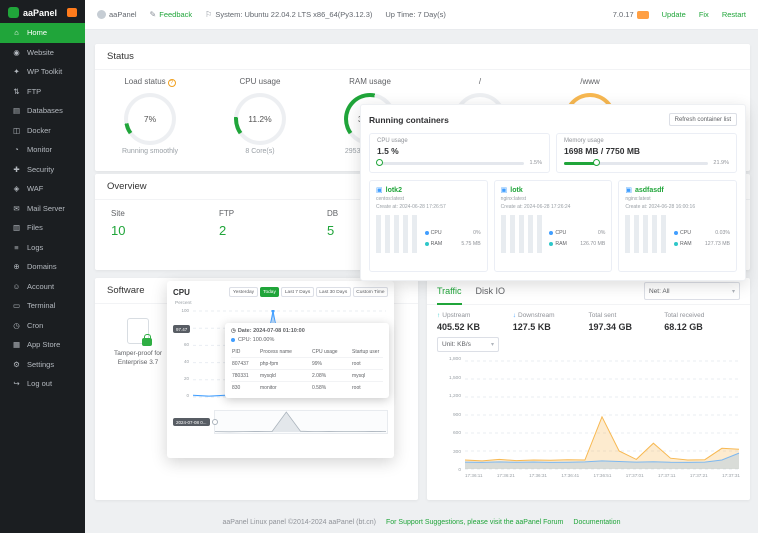 This screenshot has width=758, height=533. What do you see at coordinates (46, 208) in the screenshot?
I see `sidebar-item-label: Mail Server` at bounding box center [46, 208].